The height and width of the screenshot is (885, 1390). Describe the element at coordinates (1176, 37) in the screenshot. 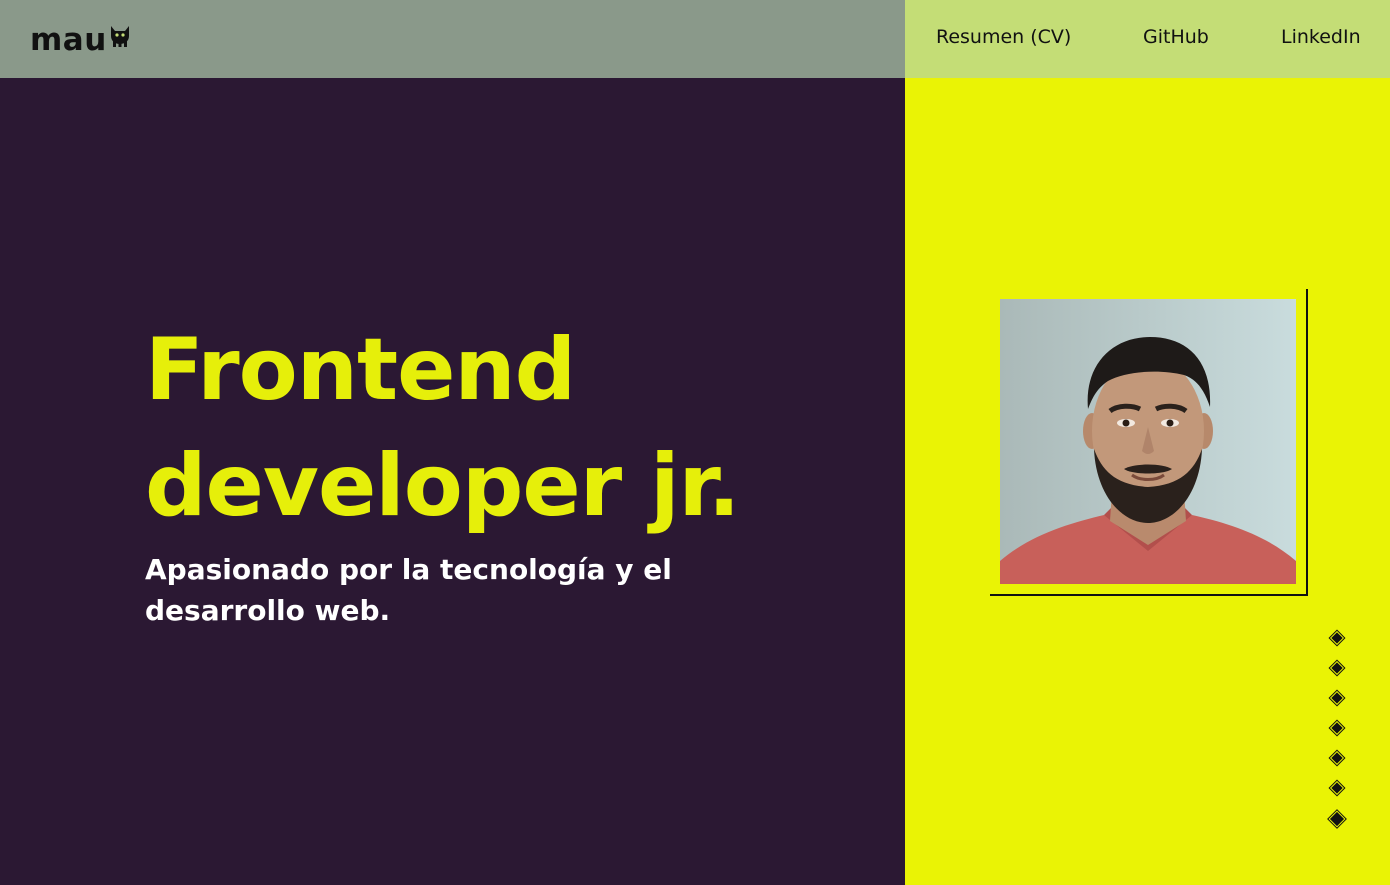

I see `nav-link-github: GitHub` at that location.